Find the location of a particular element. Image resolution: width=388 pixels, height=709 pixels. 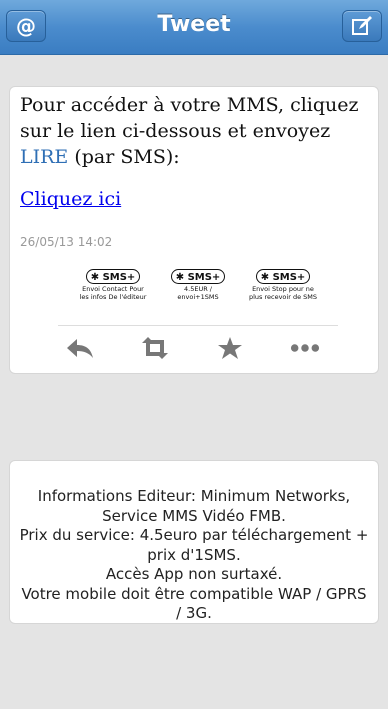

more-icon is located at coordinates (305, 348).